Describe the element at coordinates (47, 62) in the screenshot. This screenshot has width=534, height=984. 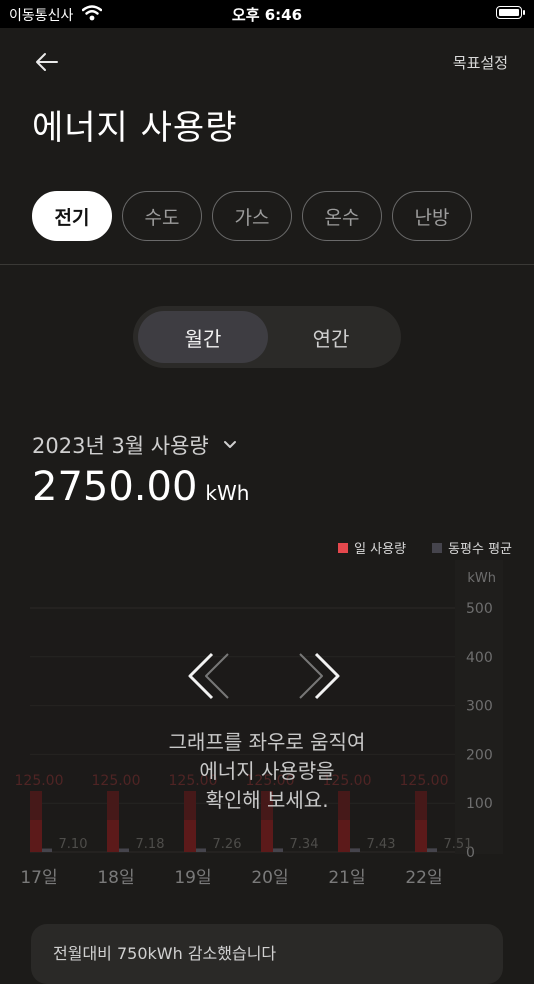
I see `back-arrow-icon` at that location.